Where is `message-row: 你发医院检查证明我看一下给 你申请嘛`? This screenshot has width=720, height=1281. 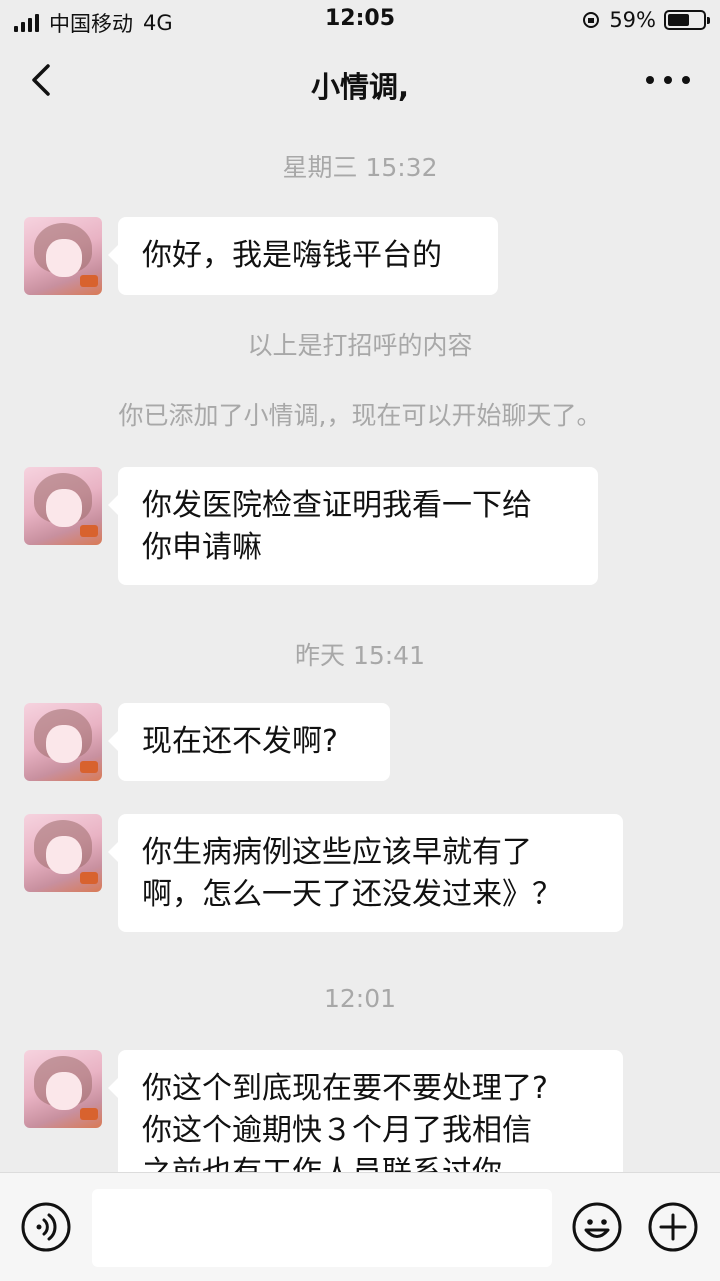 message-row: 你发医院检查证明我看一下给 你申请嘛 is located at coordinates (311, 526).